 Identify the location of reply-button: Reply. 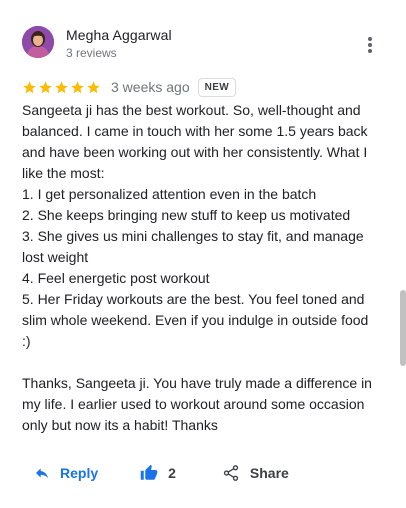
(66, 473).